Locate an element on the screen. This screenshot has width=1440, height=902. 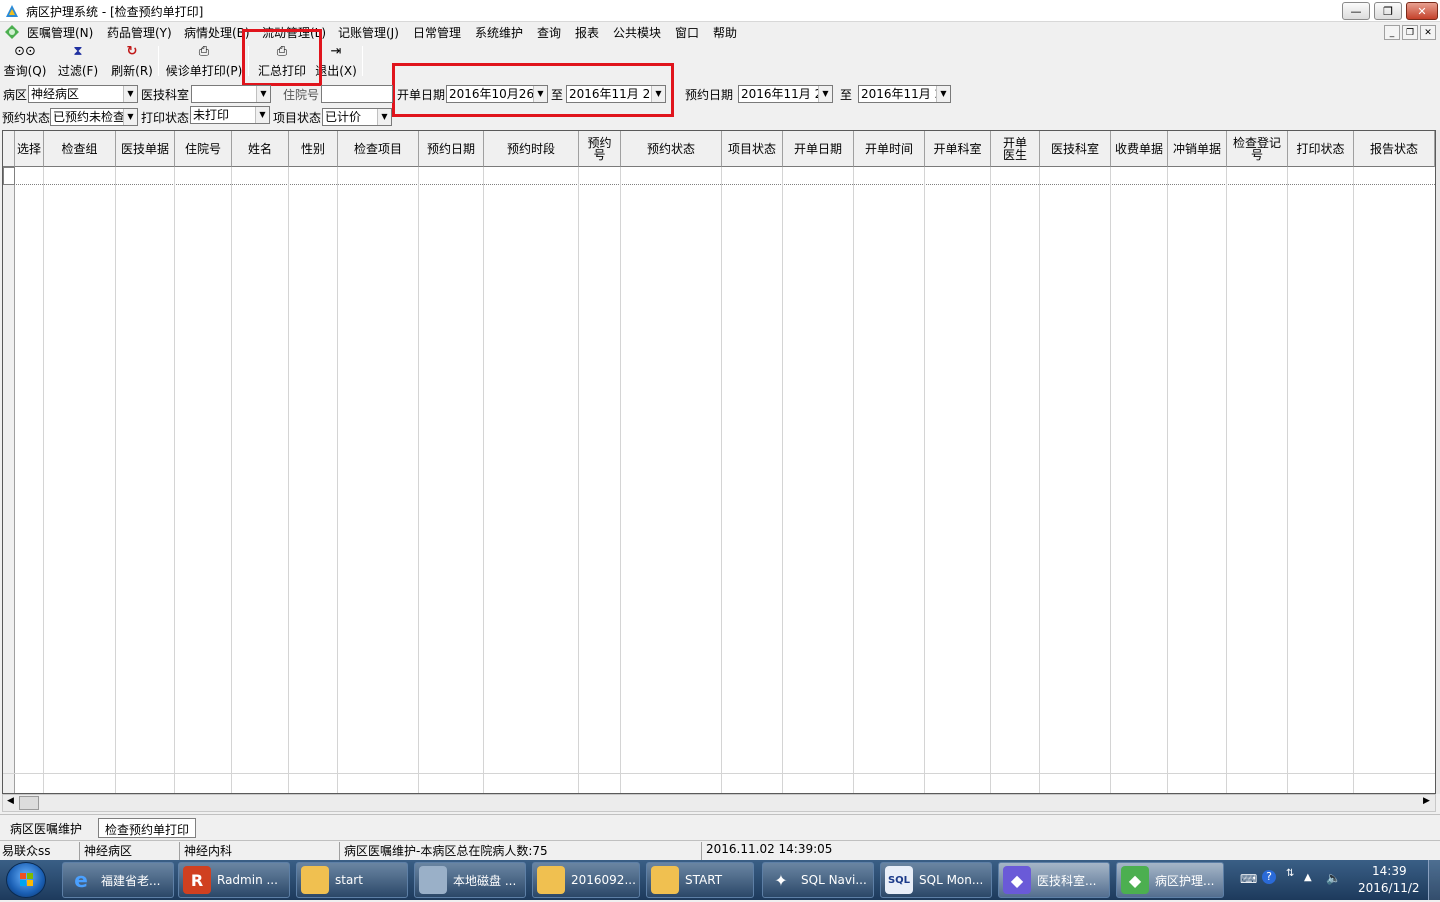
appt-date-from-picker: 2016年11月 2 ▼ is located at coordinates (785, 94).